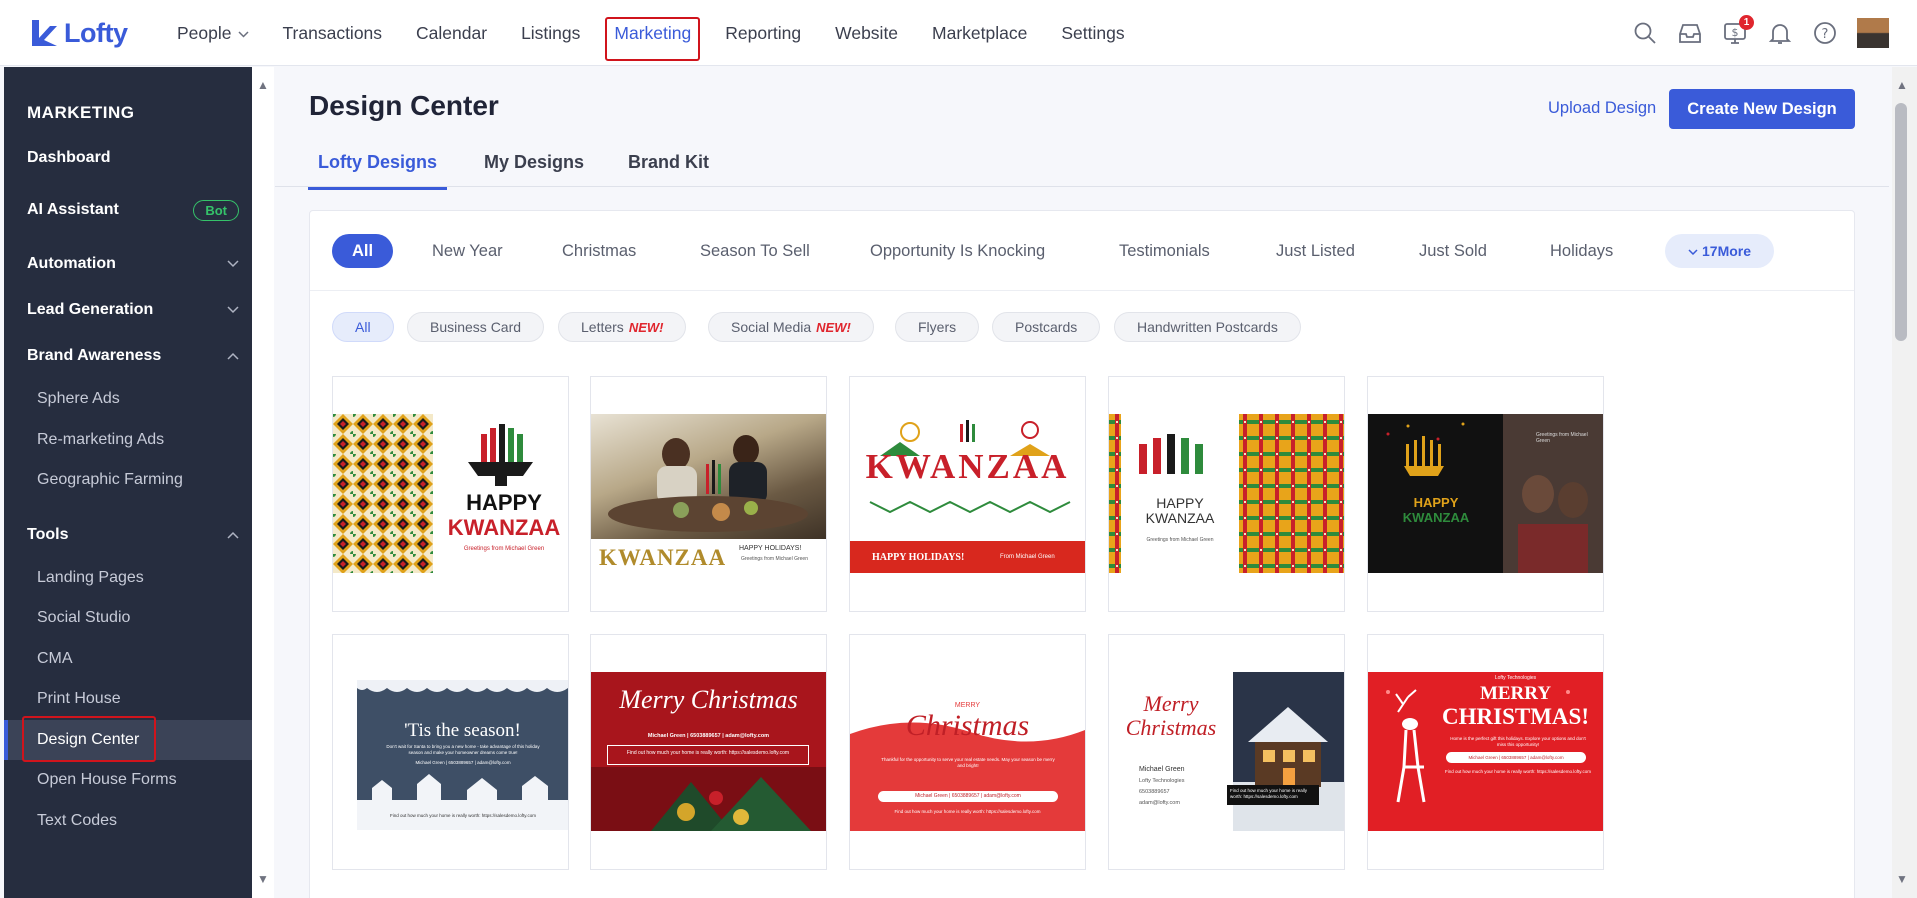  I want to click on inbox-icon, so click(1690, 33).